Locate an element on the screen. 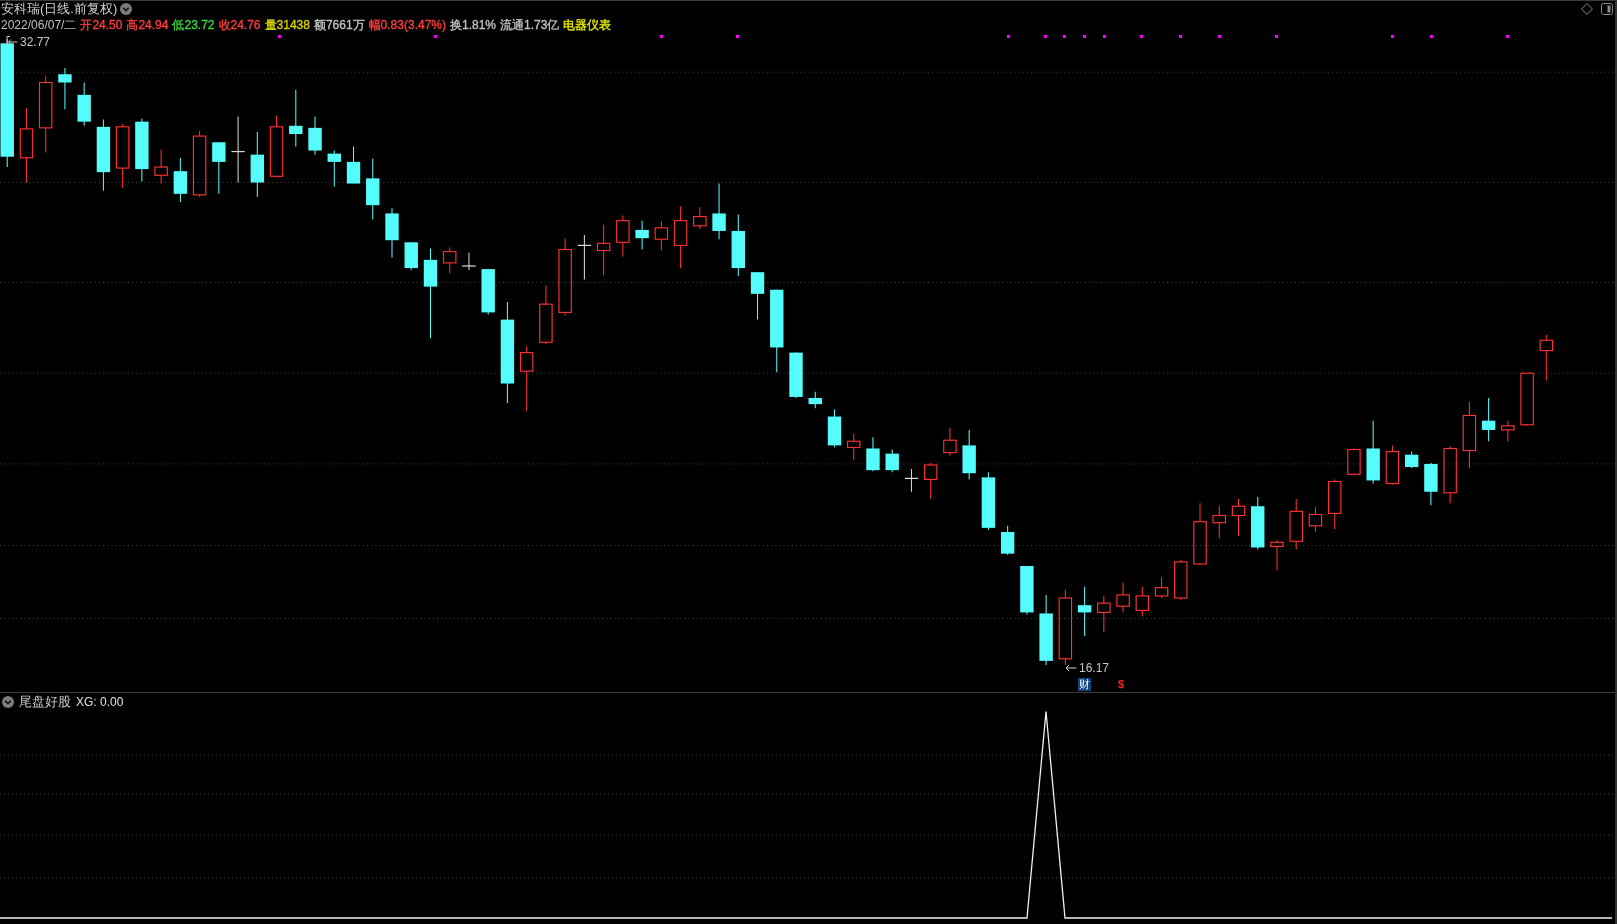  quote-field: 高24.94 is located at coordinates (147, 25).